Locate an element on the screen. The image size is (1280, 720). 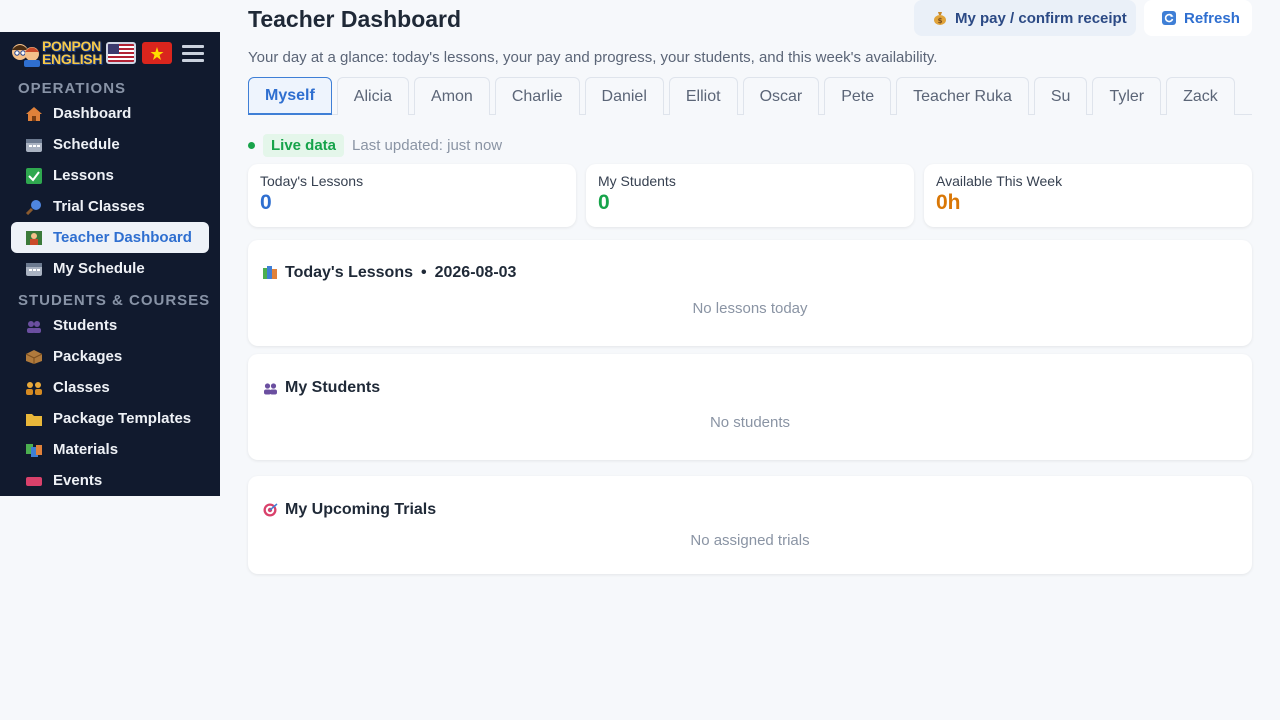
tab-alicia: Alicia is located at coordinates (373, 96).